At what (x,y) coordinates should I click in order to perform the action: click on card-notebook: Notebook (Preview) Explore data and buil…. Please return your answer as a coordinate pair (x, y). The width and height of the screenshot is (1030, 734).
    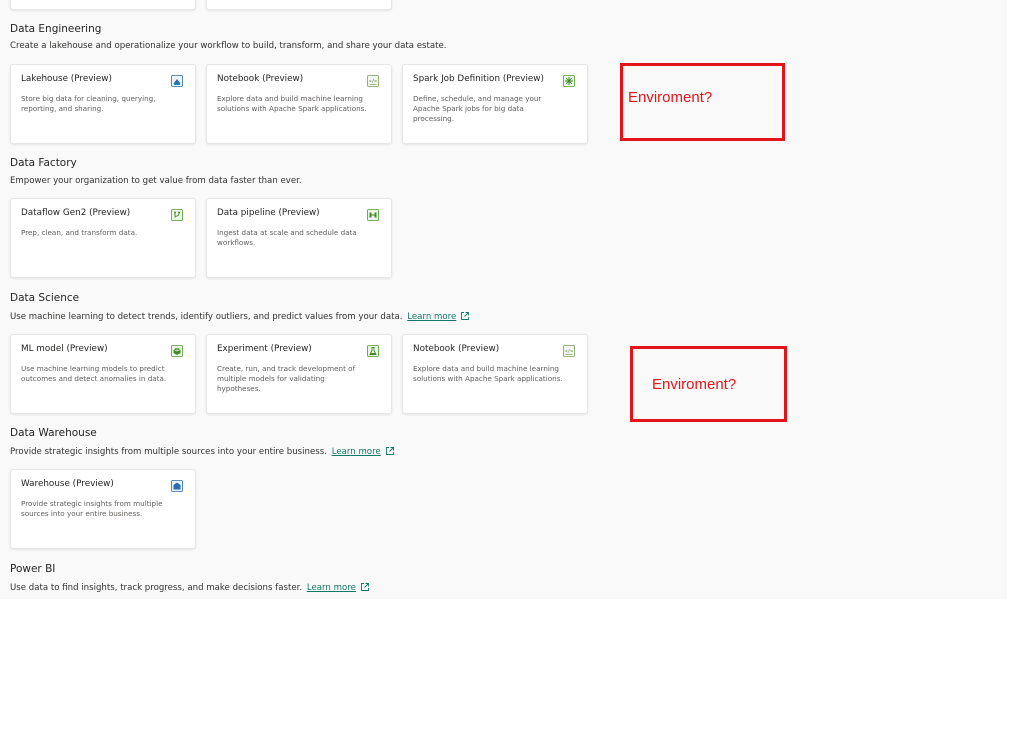
    Looking at the image, I should click on (299, 104).